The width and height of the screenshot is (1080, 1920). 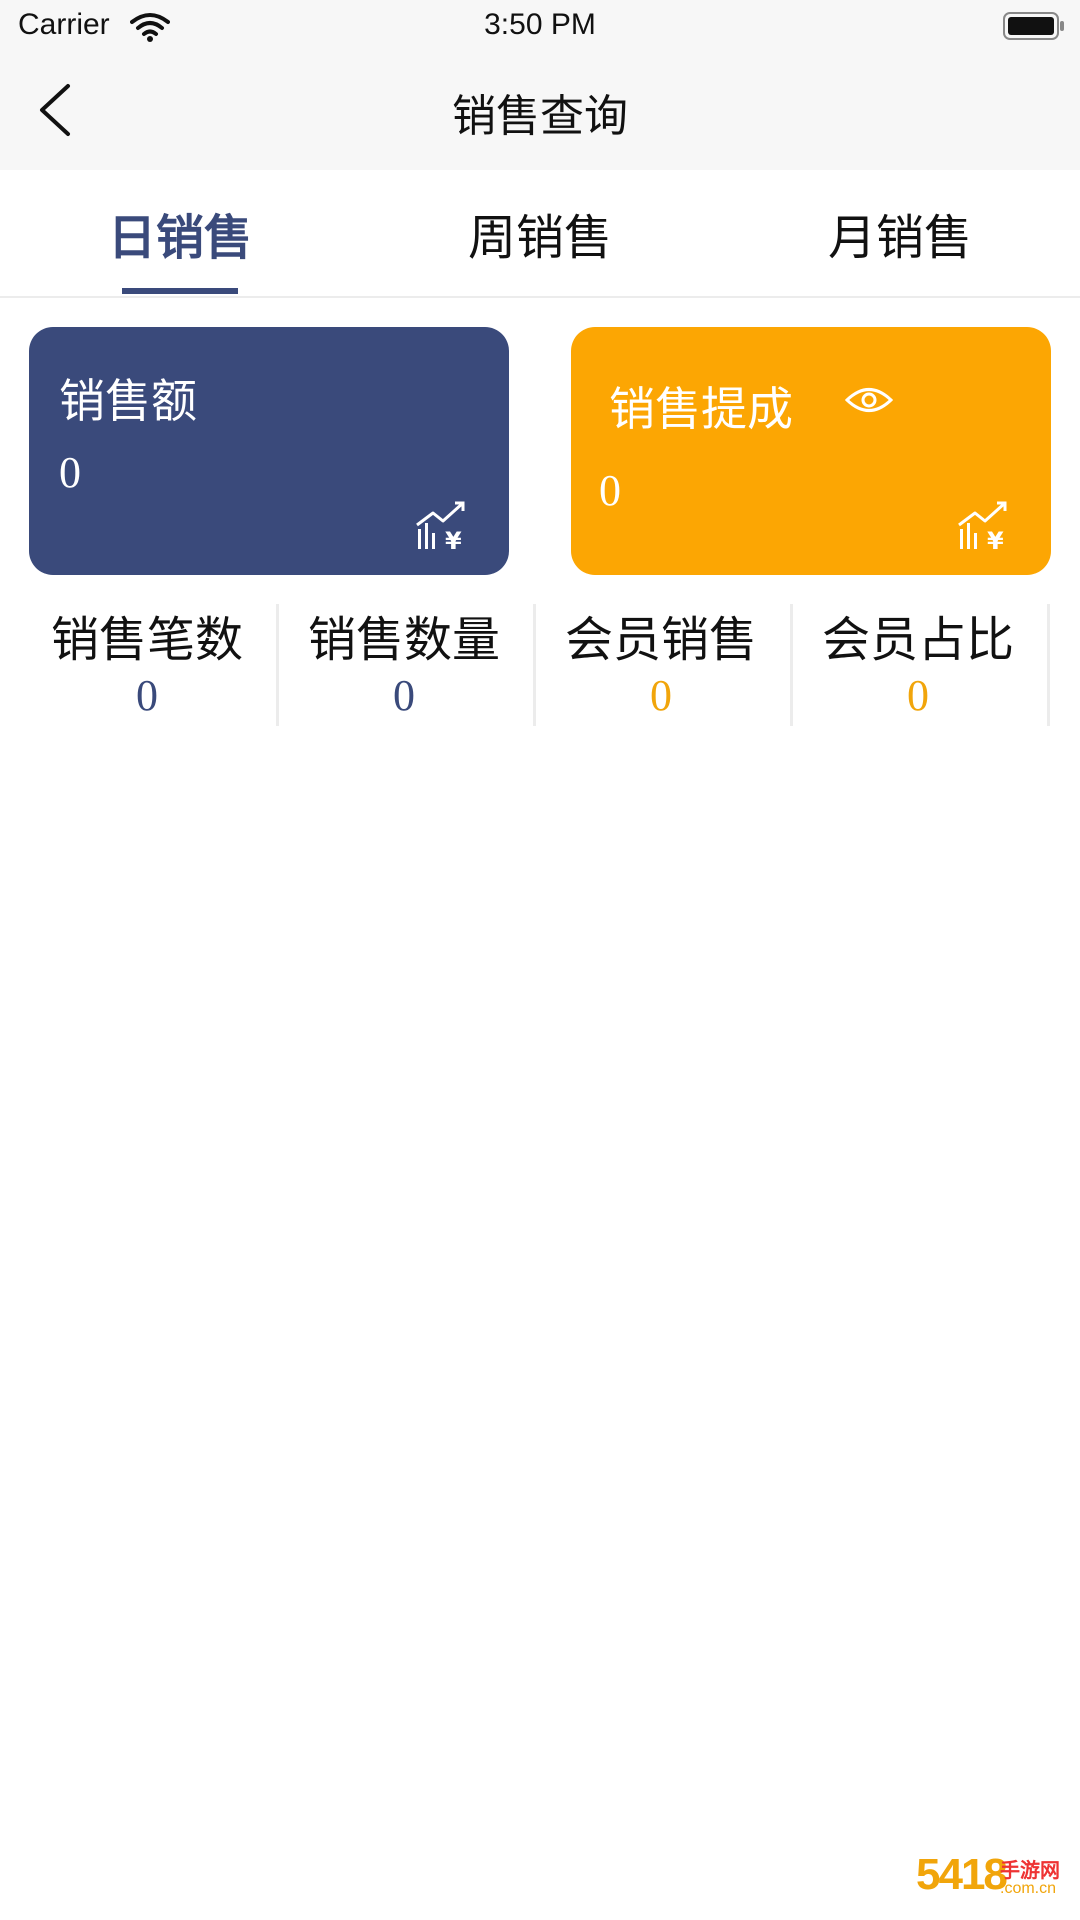 What do you see at coordinates (701, 409) in the screenshot?
I see `commission-label: 销售提成` at bounding box center [701, 409].